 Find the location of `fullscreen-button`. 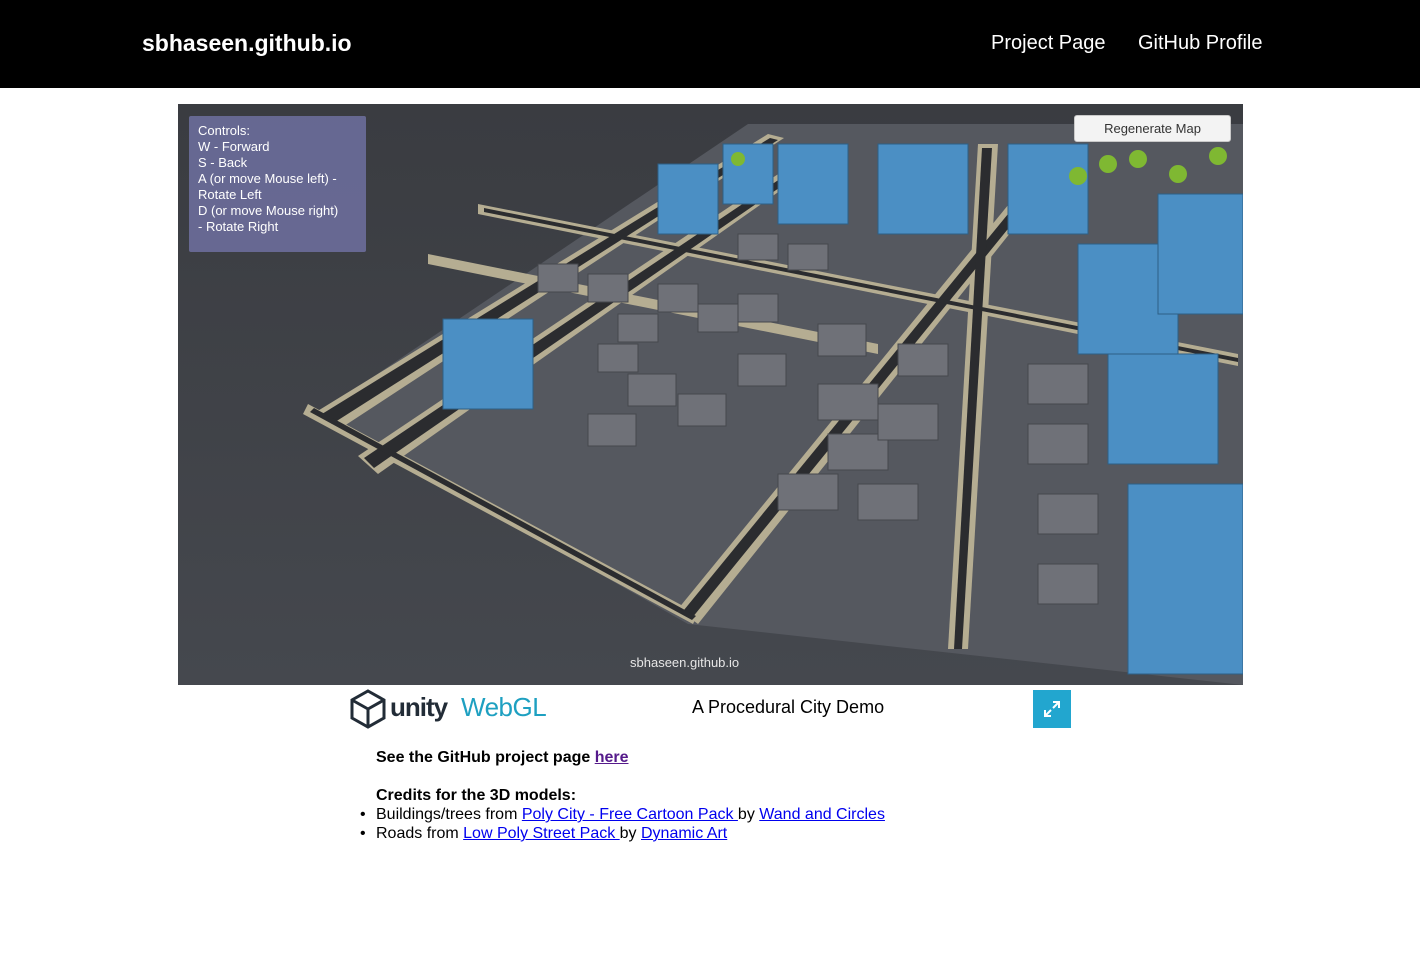

fullscreen-button is located at coordinates (1052, 709).